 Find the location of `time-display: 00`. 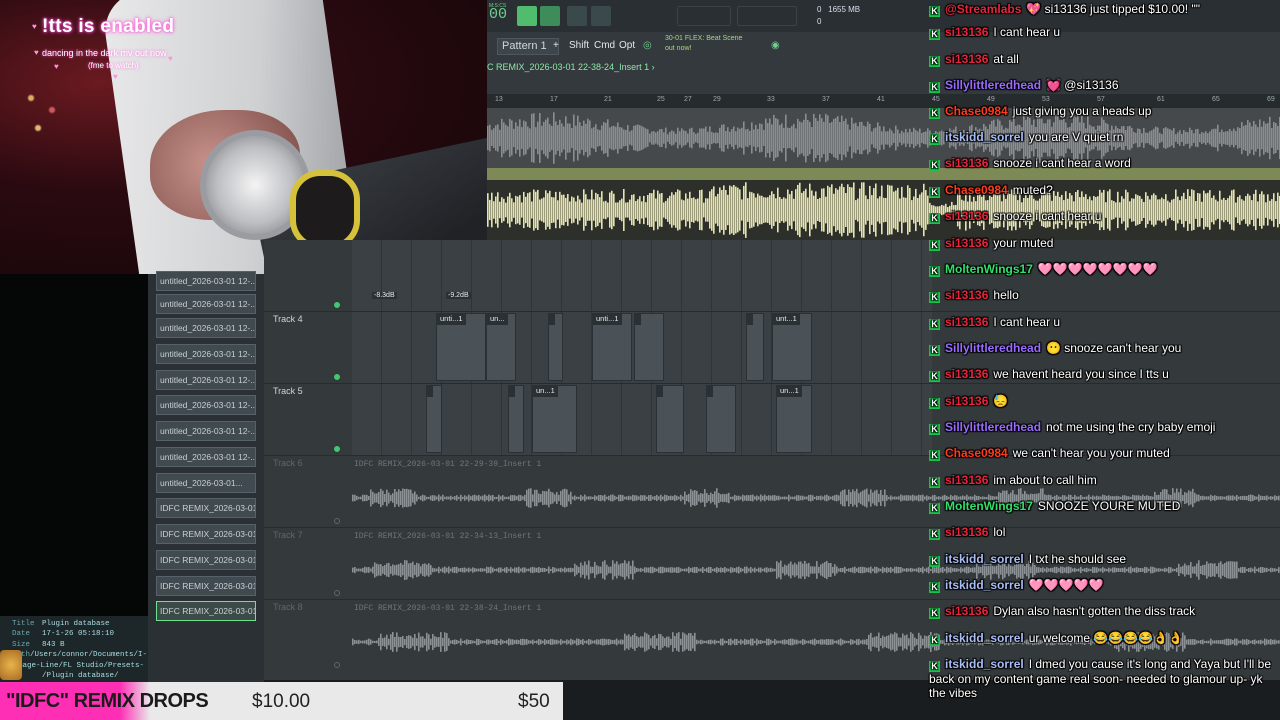

time-display: 00 is located at coordinates (498, 14).